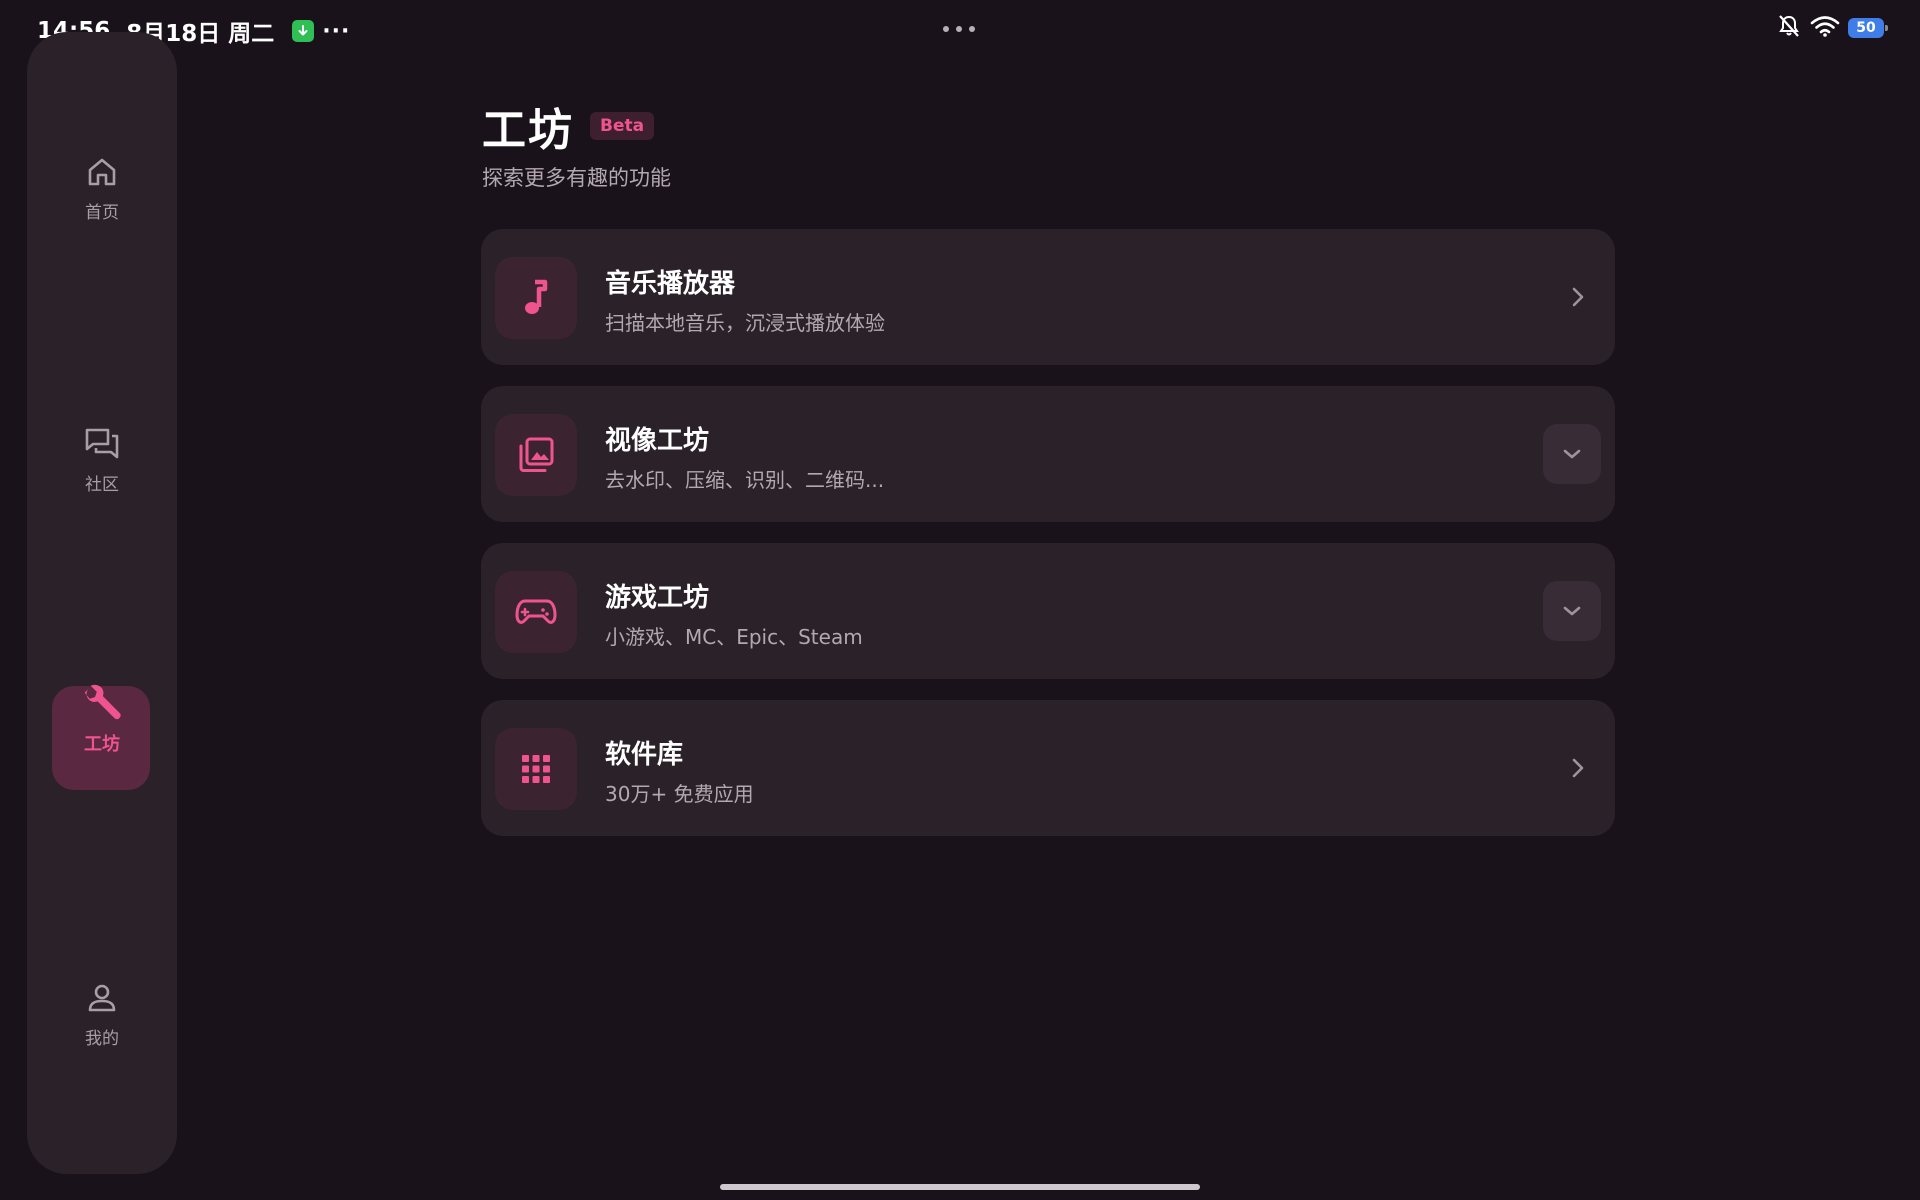  Describe the element at coordinates (1048, 297) in the screenshot. I see `card-music-player: 音乐播放器 扫描本地音乐，沉浸式播放体验` at that location.